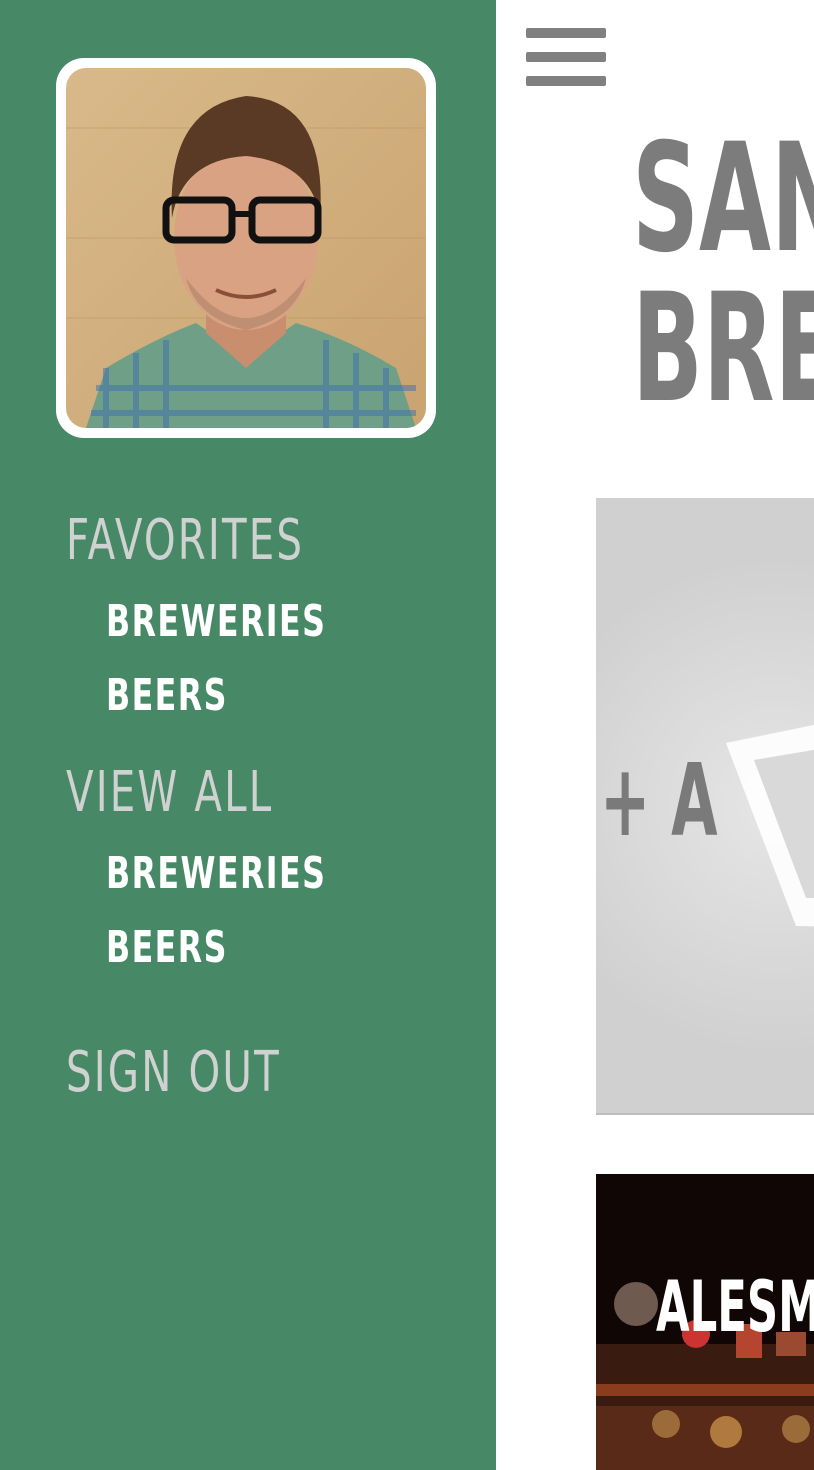  Describe the element at coordinates (173, 1072) in the screenshot. I see `sign-out-link: SIGN OUT` at that location.